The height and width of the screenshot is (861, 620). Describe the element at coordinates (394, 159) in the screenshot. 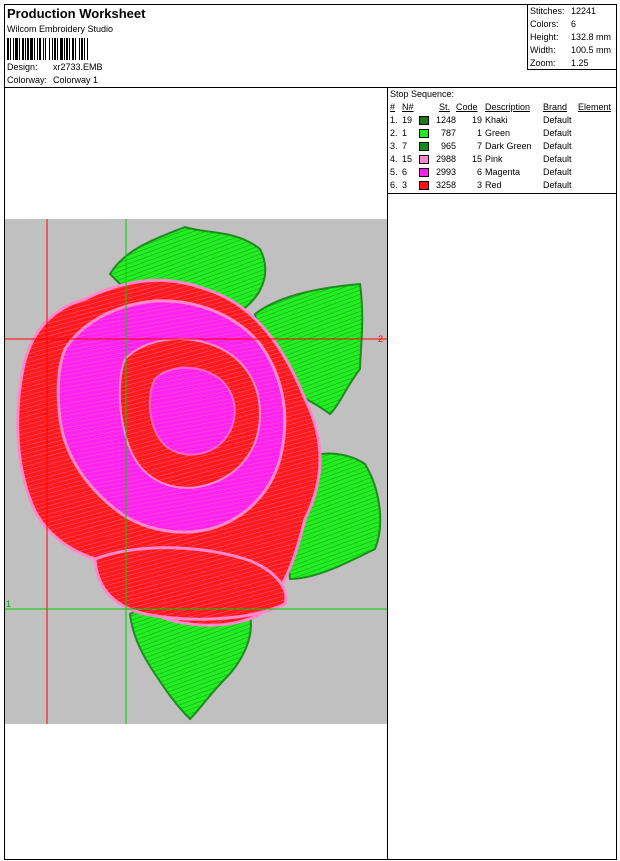

I see `row-index: 4.` at that location.